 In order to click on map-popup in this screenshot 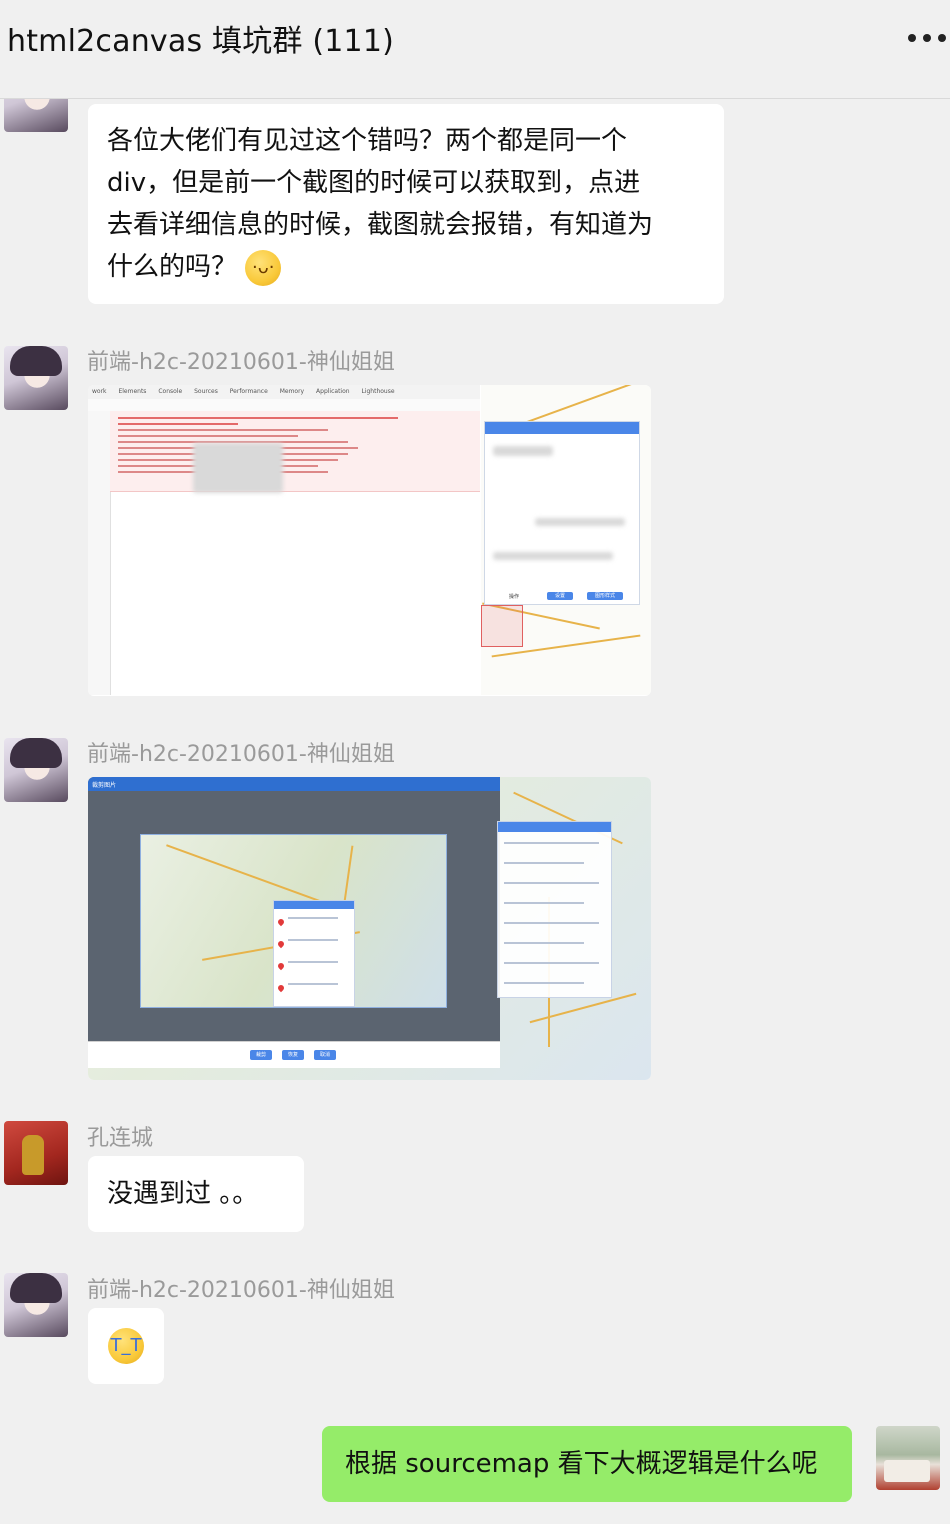, I will do `click(314, 953)`.